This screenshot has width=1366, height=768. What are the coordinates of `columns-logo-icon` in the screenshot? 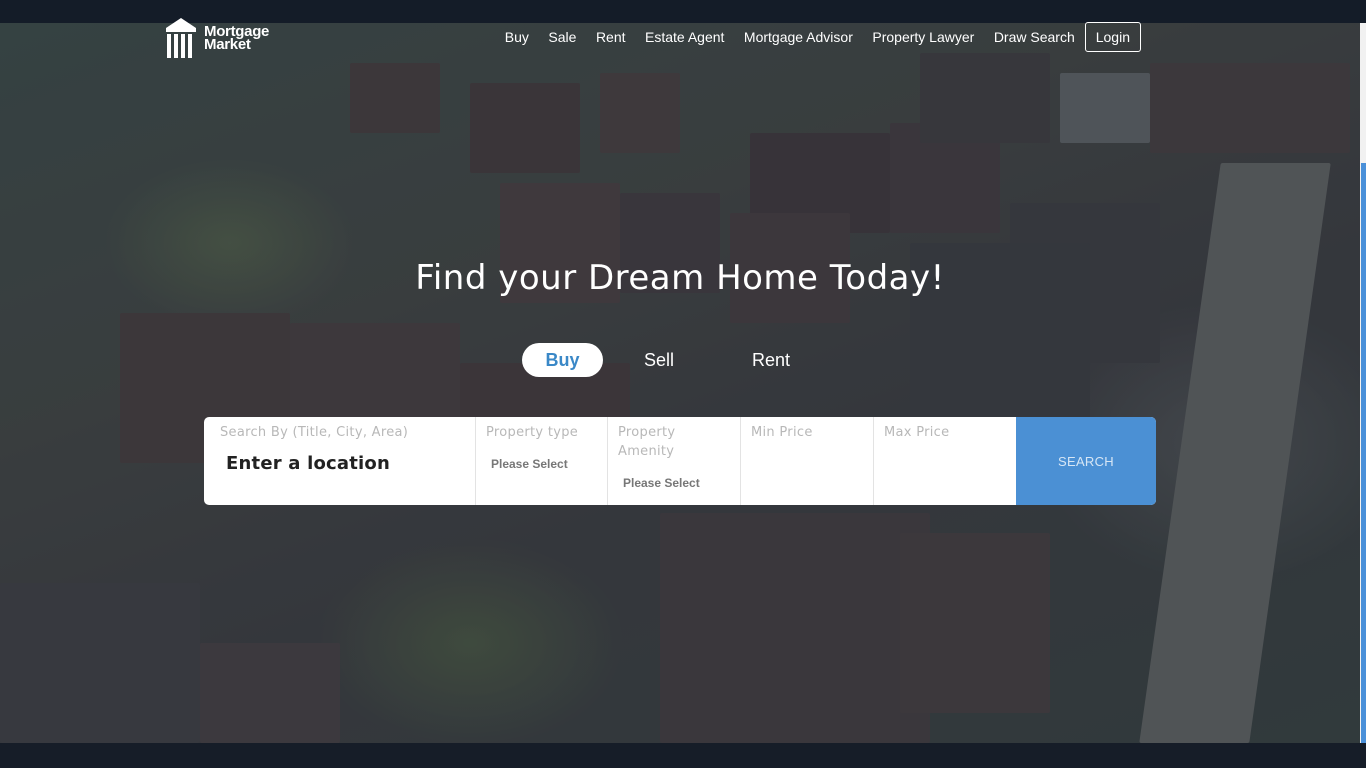 It's located at (181, 38).